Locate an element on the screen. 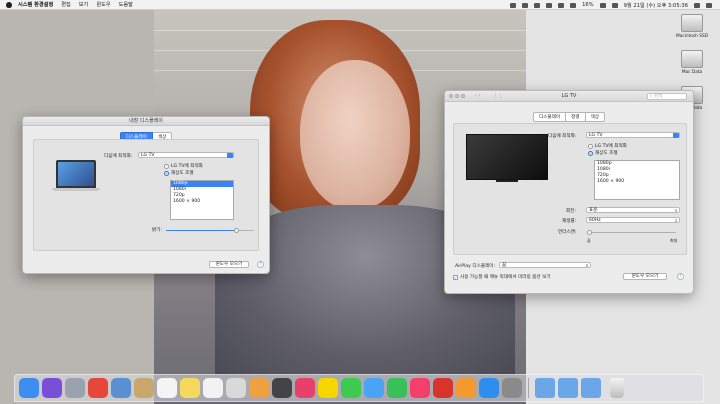  nav-arrows-icon: ‹ › is located at coordinates (478, 96).